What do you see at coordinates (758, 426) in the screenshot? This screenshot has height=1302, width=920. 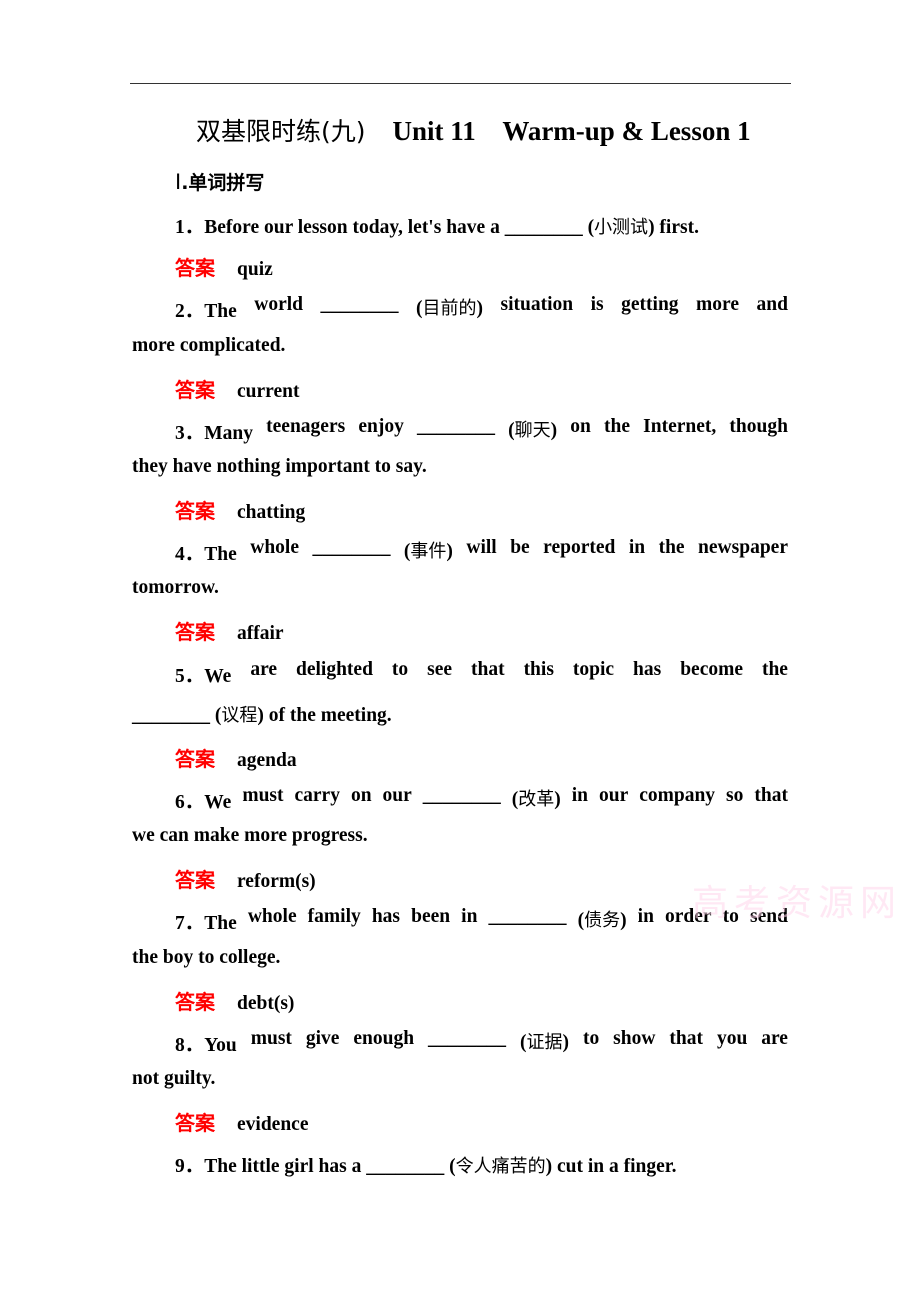 I see `text-run: though` at bounding box center [758, 426].